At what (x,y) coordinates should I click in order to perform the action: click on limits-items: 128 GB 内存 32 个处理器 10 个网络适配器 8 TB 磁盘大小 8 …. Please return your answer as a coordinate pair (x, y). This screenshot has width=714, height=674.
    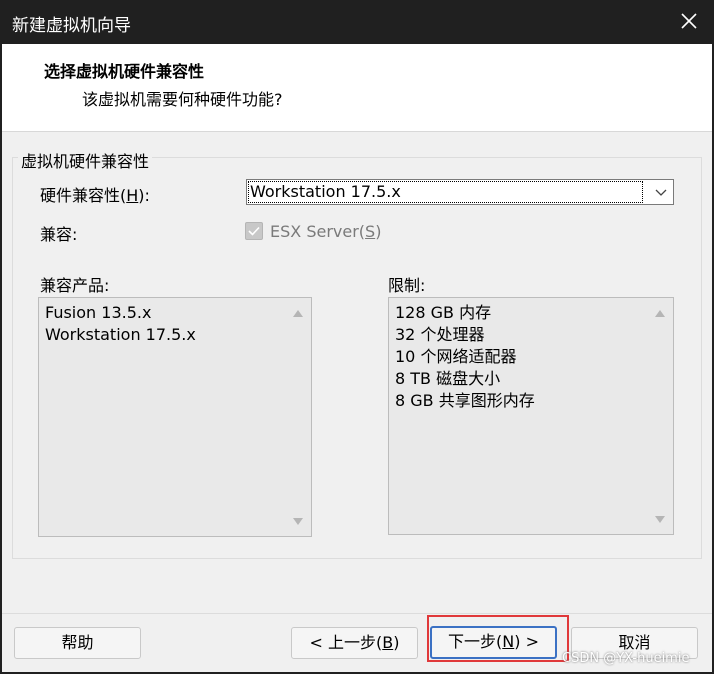
    Looking at the image, I should click on (465, 357).